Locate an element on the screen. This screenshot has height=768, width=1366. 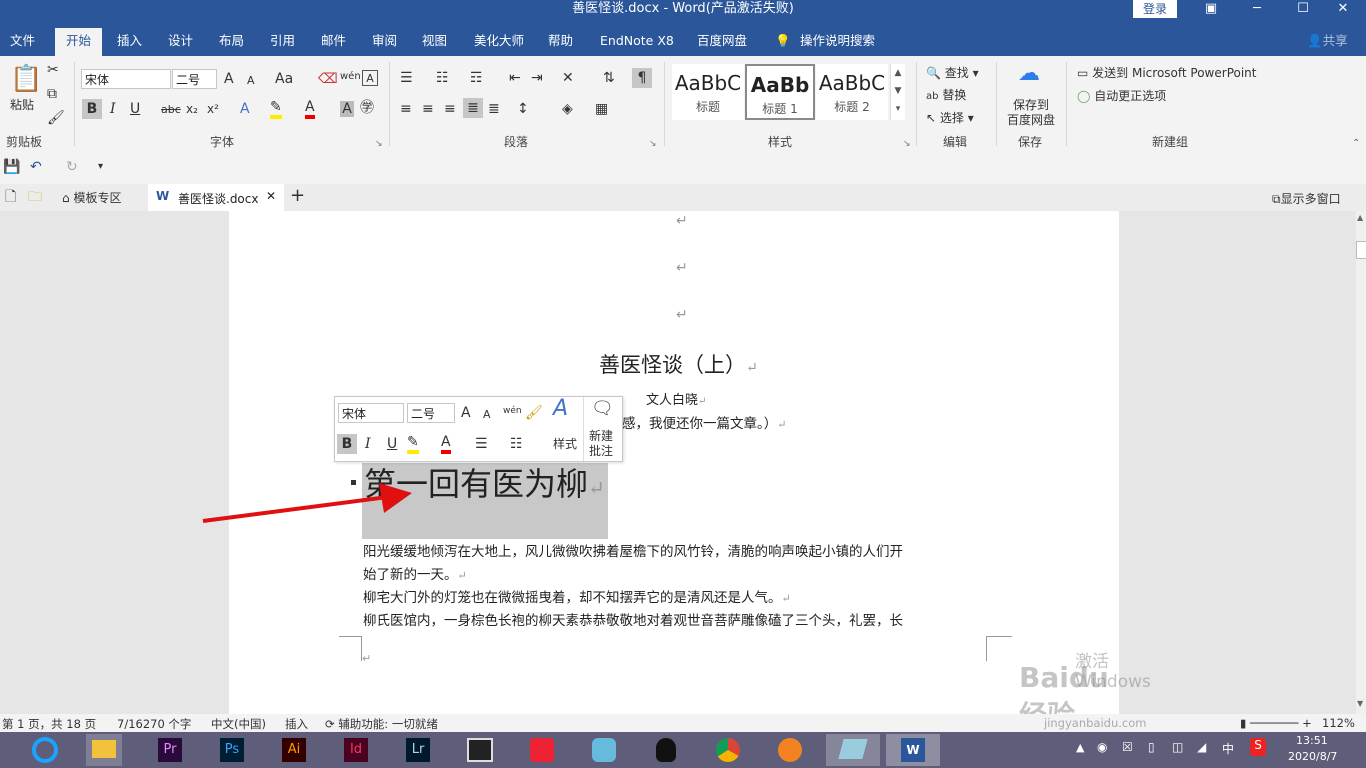
mini-font-color-icon: A is located at coordinates (446, 444).